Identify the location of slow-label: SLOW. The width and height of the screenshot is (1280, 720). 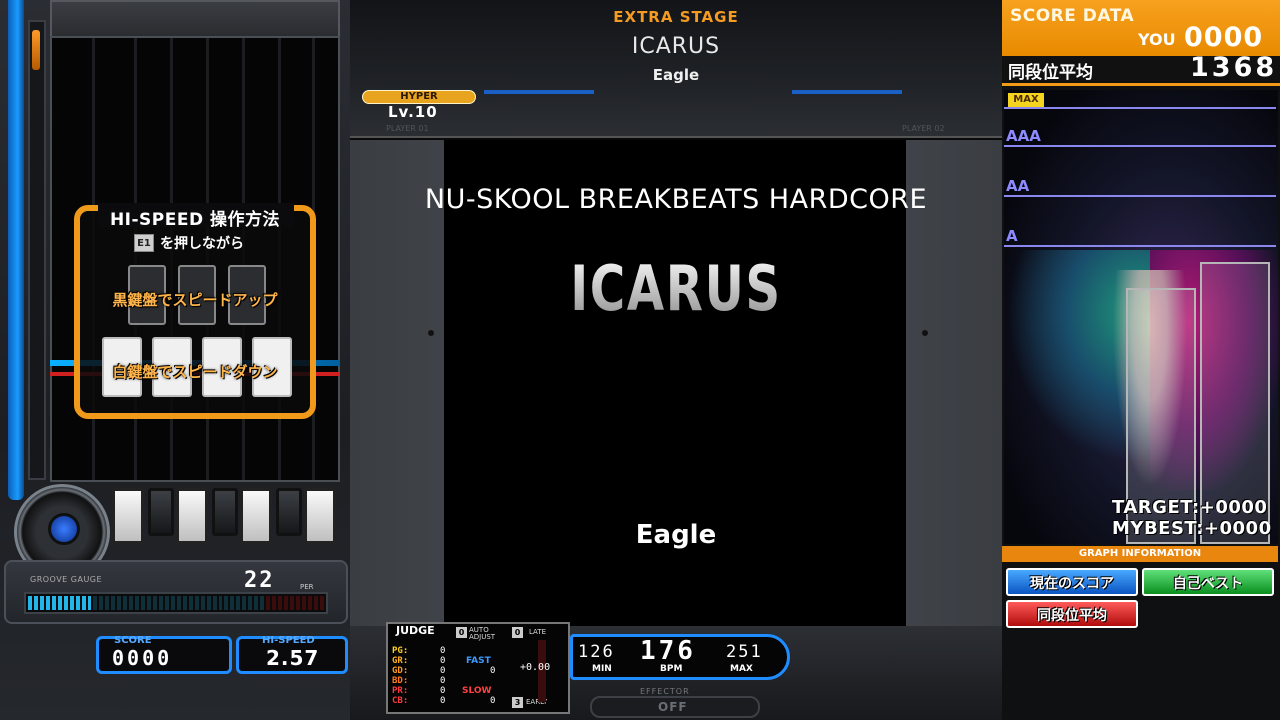
(477, 691).